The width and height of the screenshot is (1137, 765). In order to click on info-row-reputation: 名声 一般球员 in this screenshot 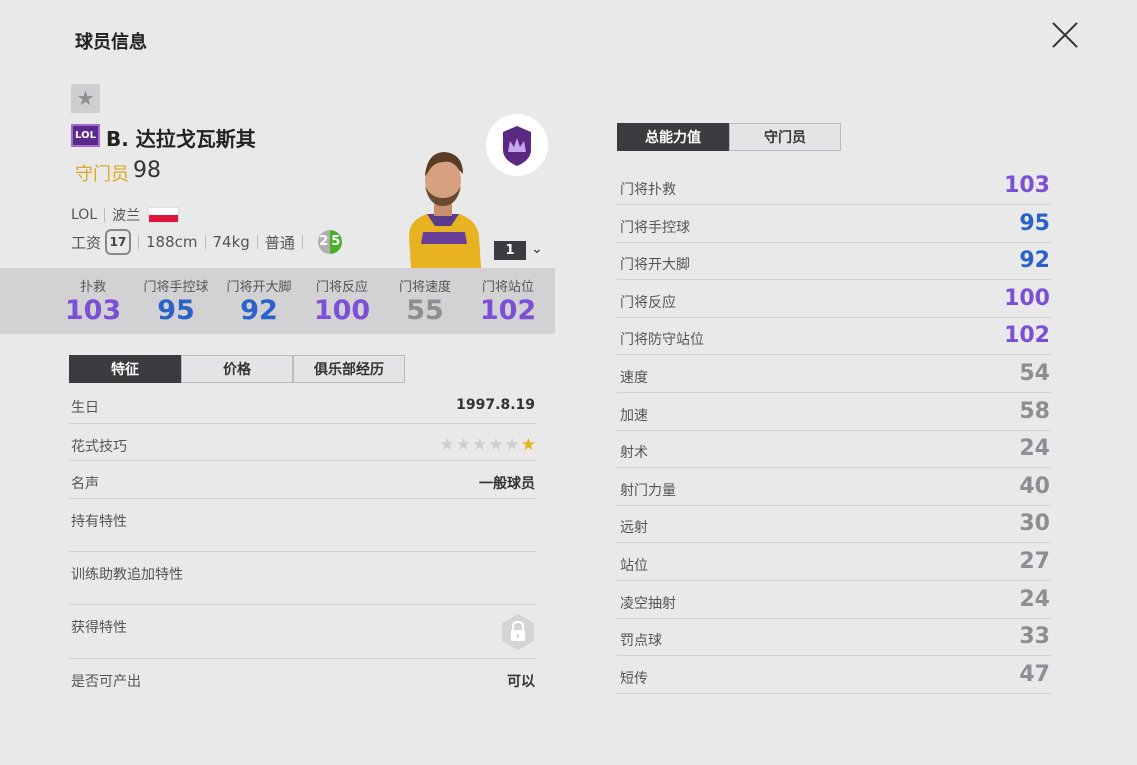, I will do `click(303, 480)`.